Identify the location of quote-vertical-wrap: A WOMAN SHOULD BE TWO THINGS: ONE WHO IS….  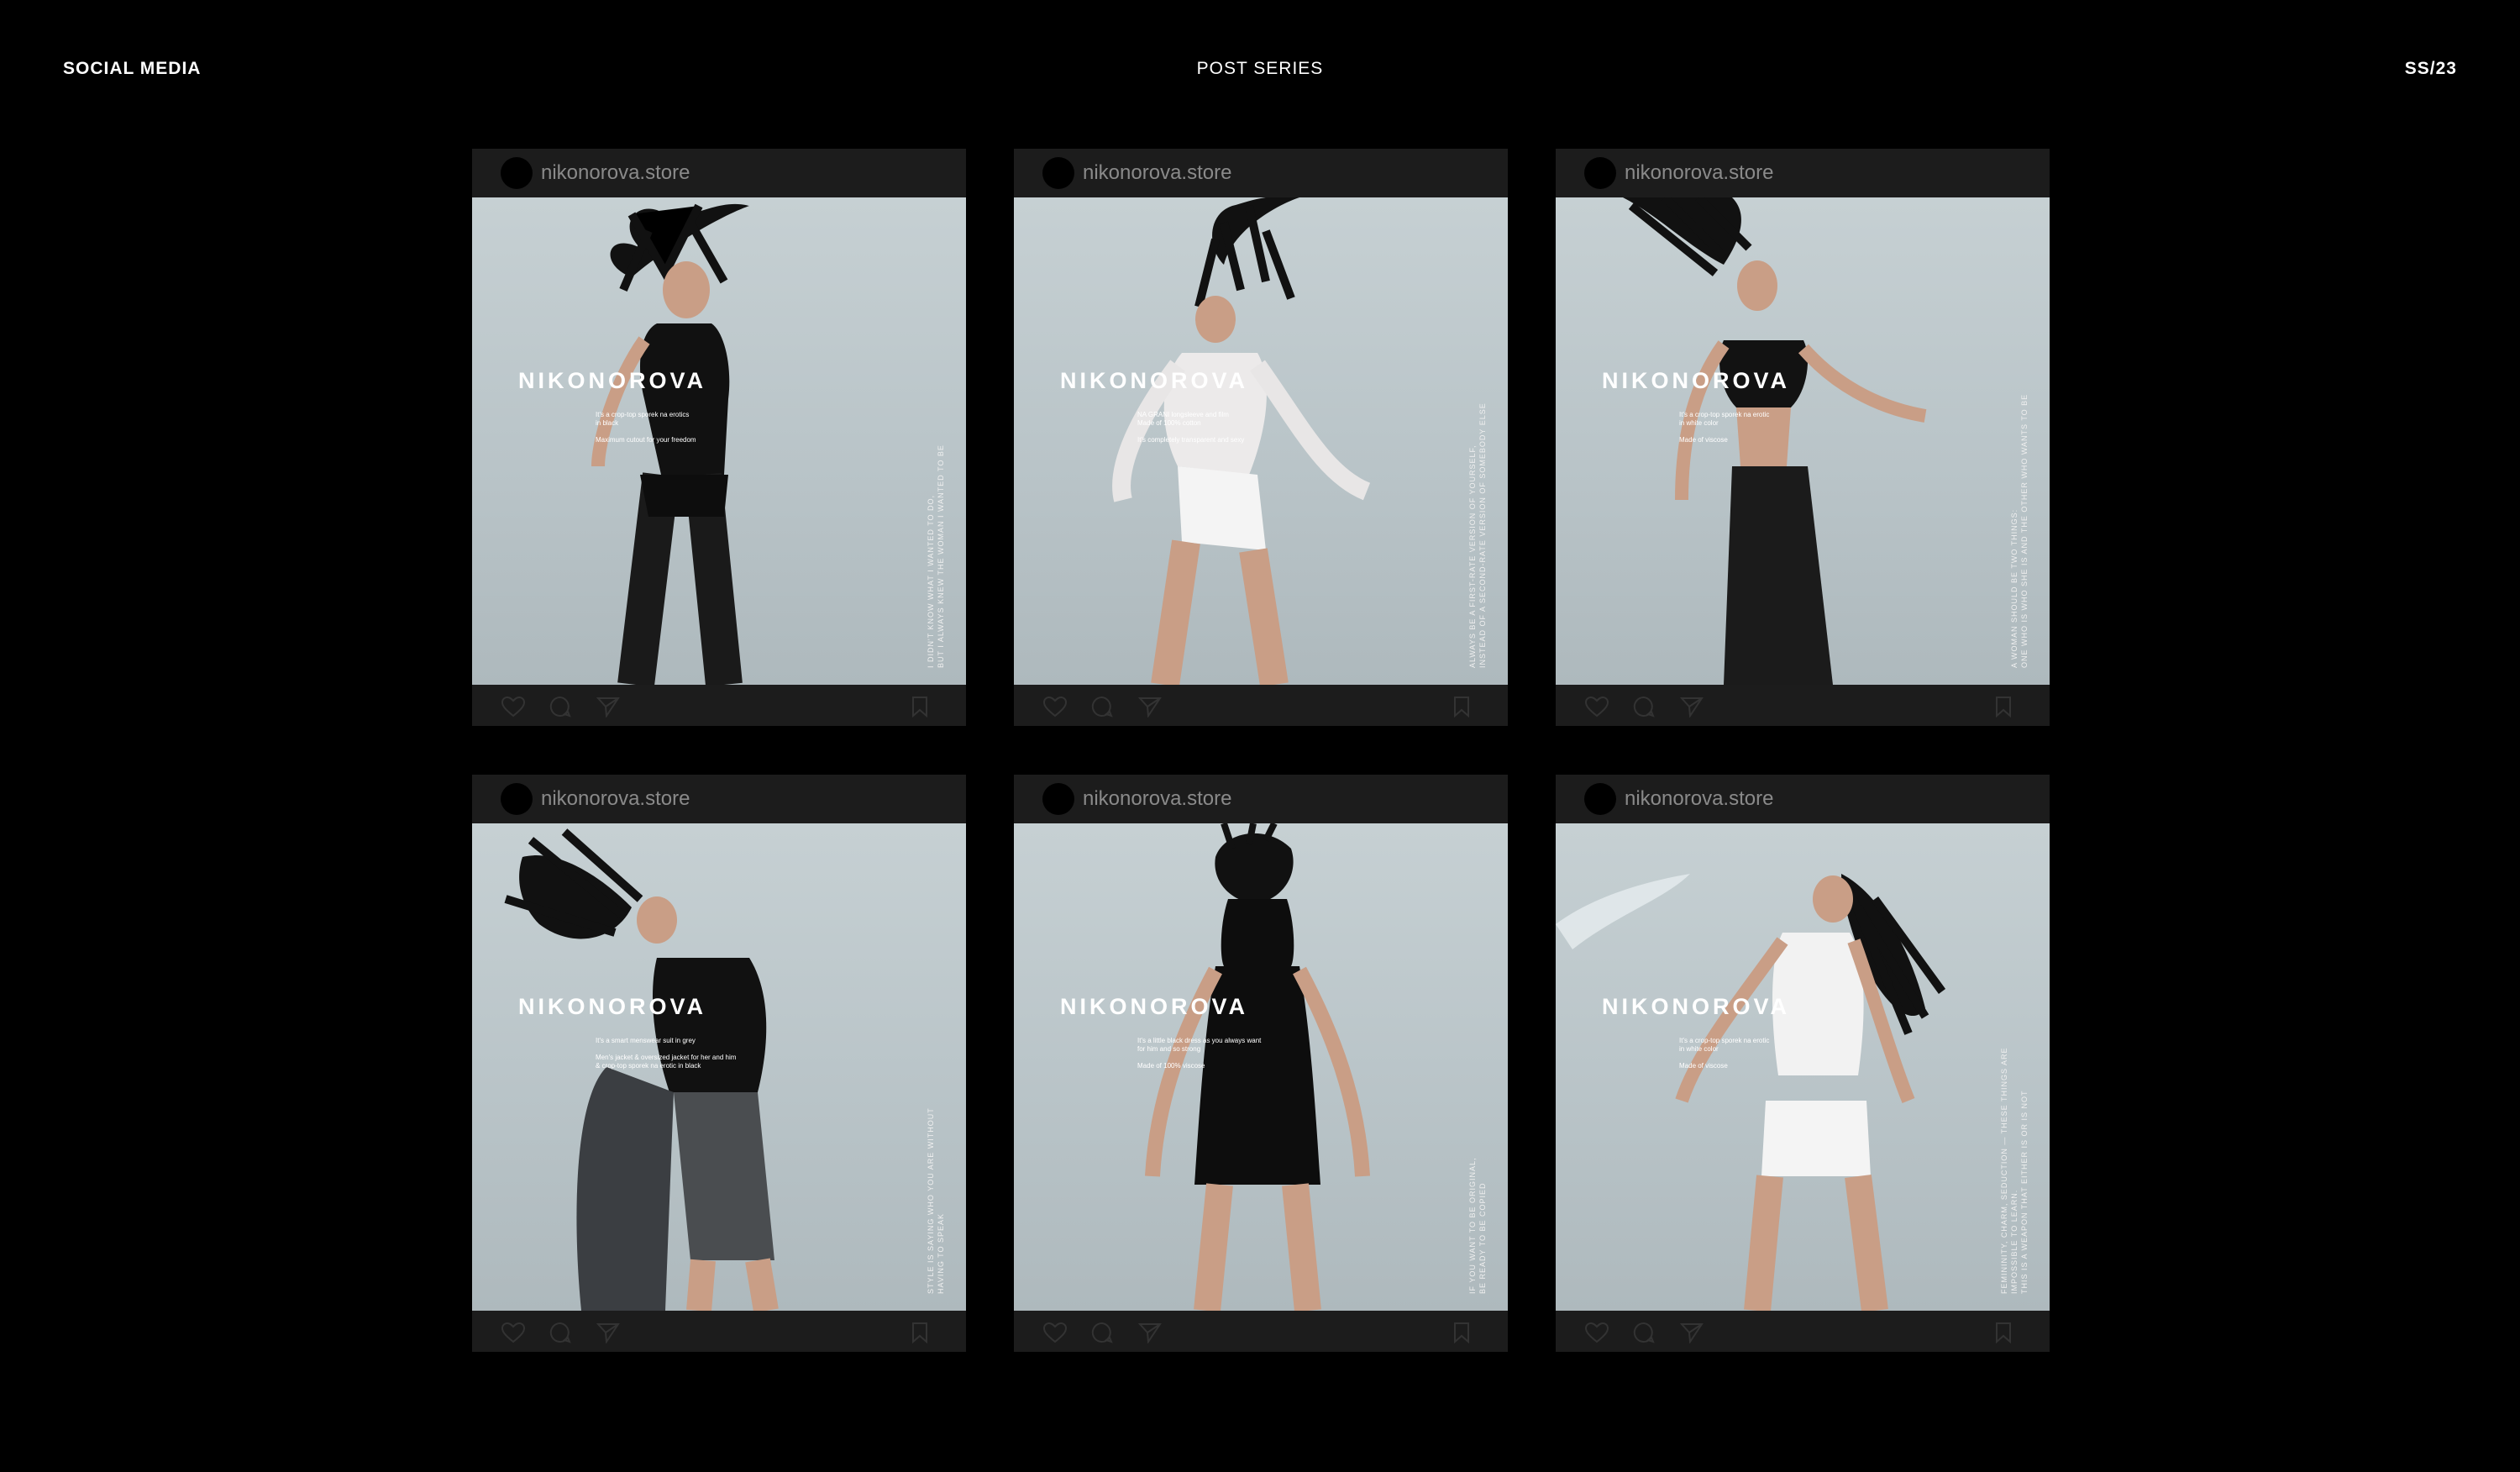
(2016, 529).